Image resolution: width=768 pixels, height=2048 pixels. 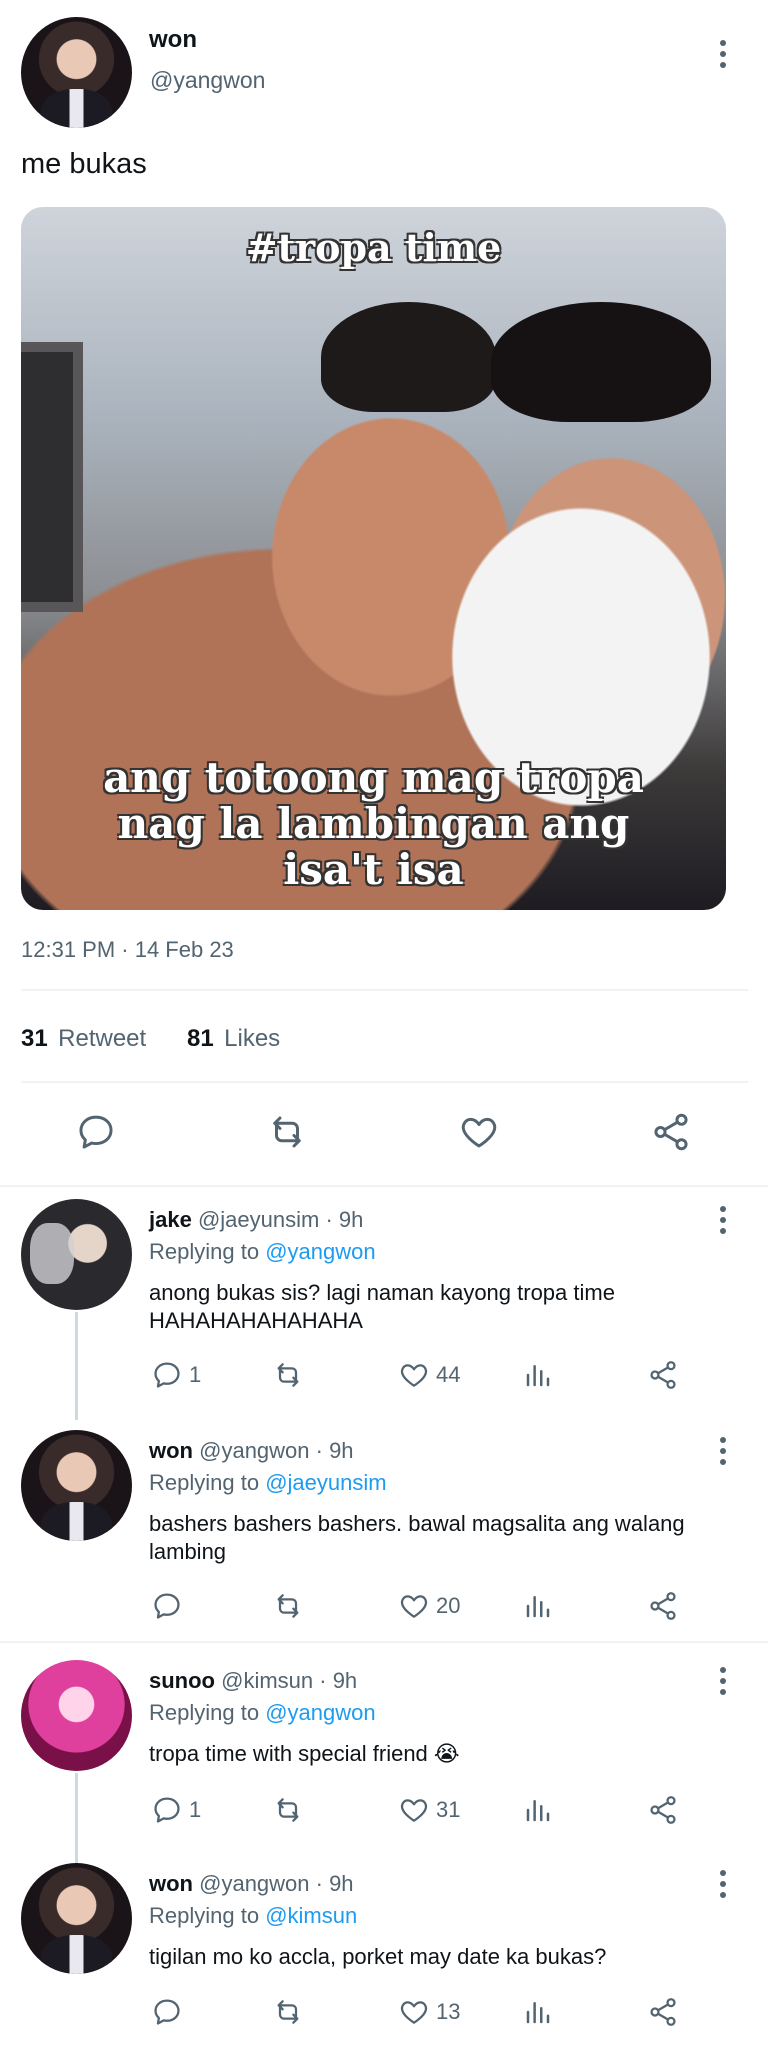 What do you see at coordinates (200, 1038) in the screenshot?
I see `like-count: 81` at bounding box center [200, 1038].